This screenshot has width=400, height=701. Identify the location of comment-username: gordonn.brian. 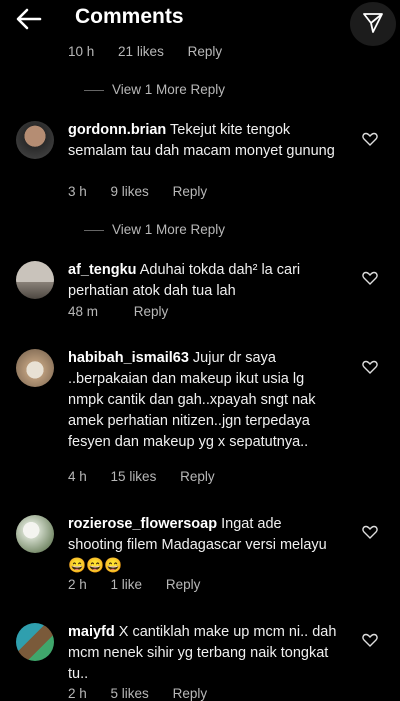
(117, 130).